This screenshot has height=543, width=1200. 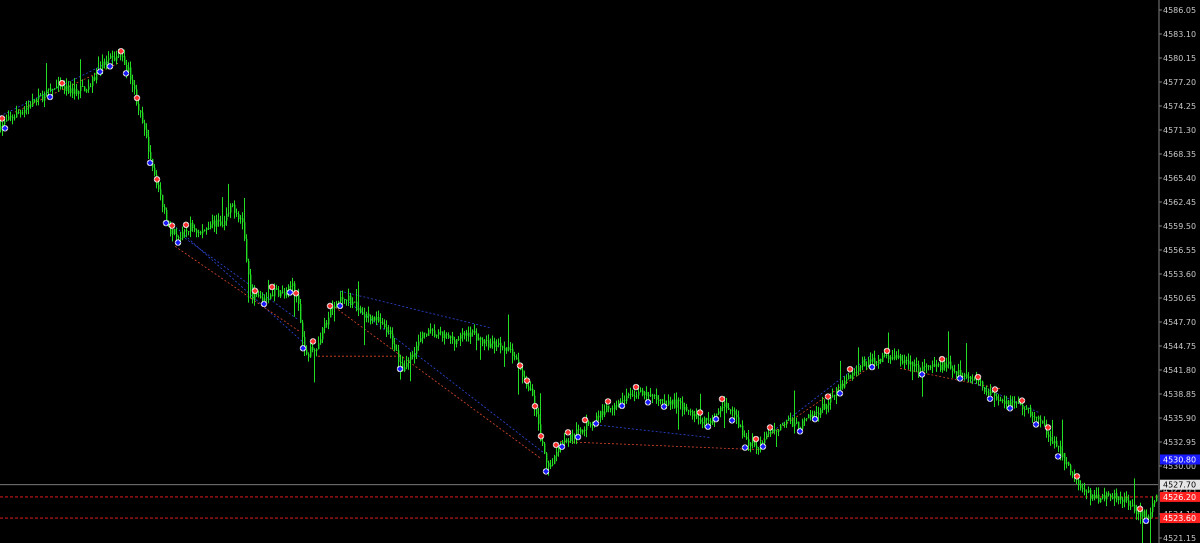 What do you see at coordinates (1179, 106) in the screenshot?
I see `tick-label: 4574.25` at bounding box center [1179, 106].